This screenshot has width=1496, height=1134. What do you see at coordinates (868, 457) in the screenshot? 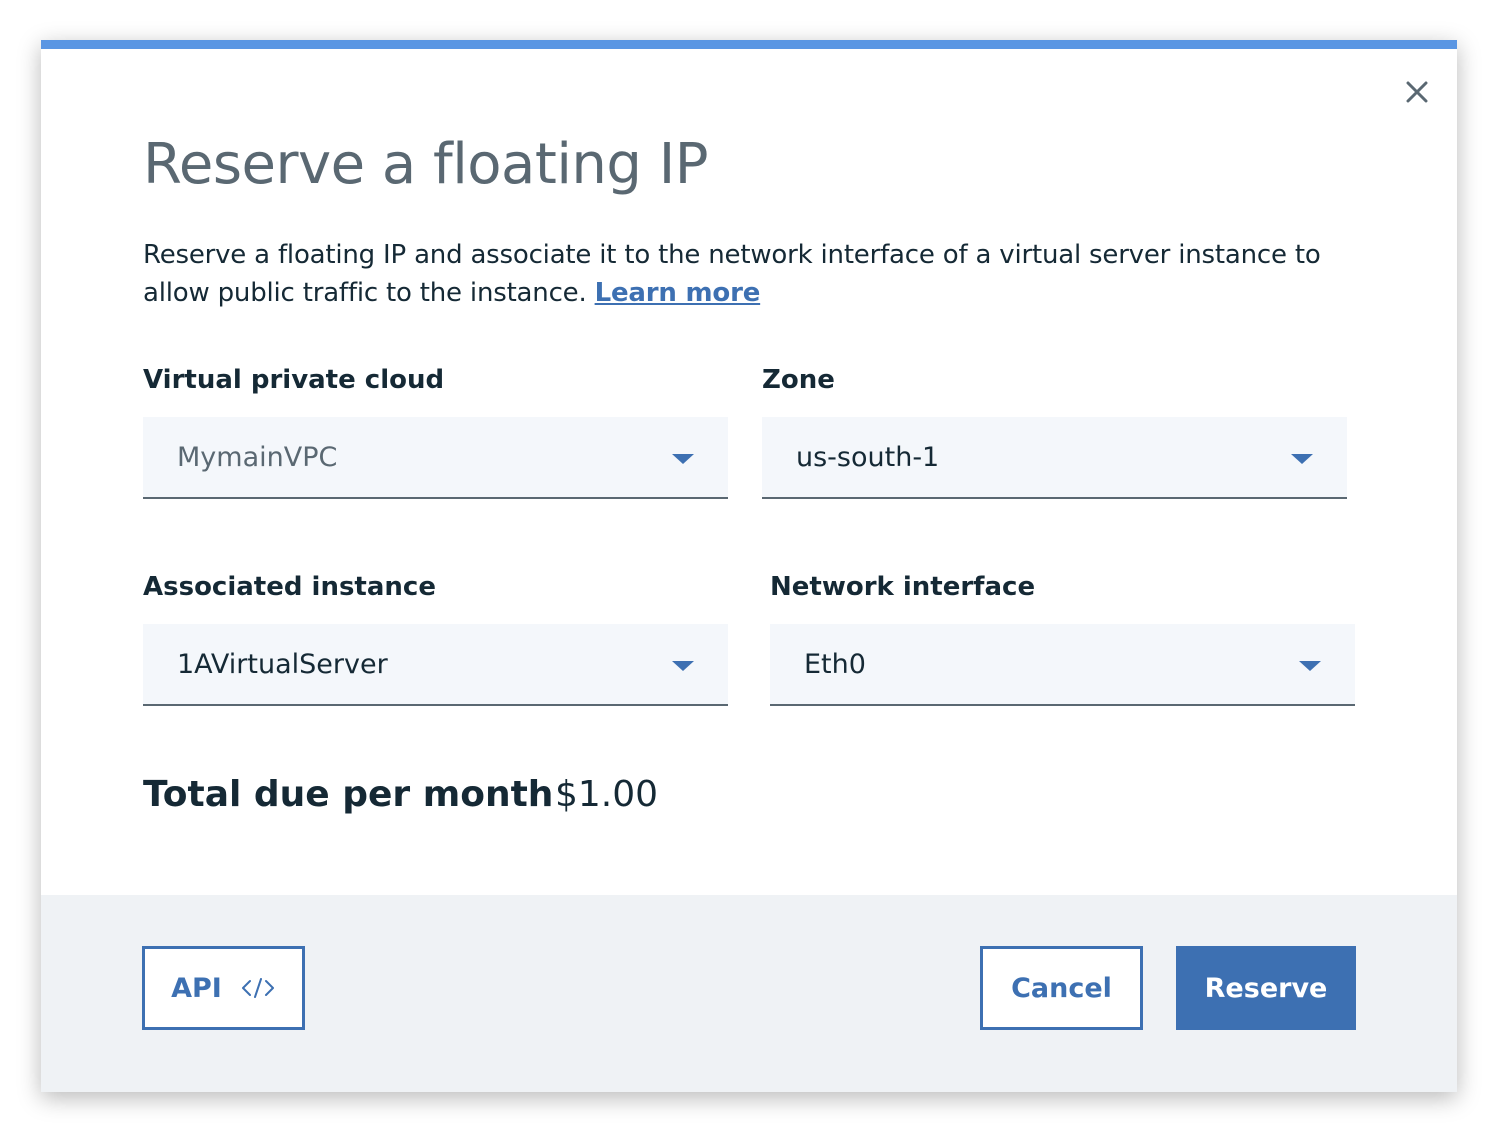
I see `zone-selected-value: us-south-1` at bounding box center [868, 457].